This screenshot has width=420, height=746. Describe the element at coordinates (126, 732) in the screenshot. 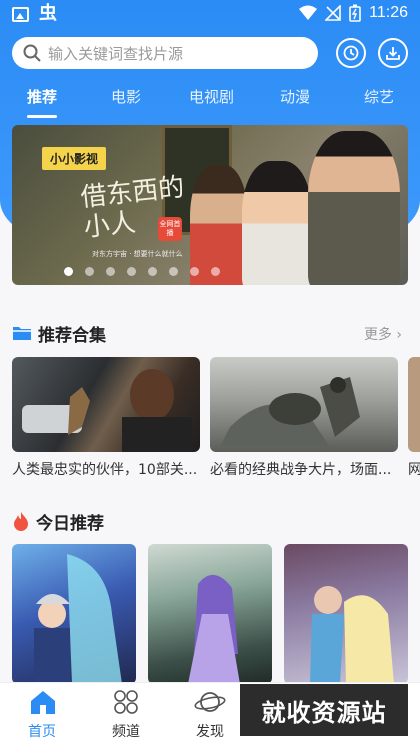

I see `nav-label: 频道` at that location.